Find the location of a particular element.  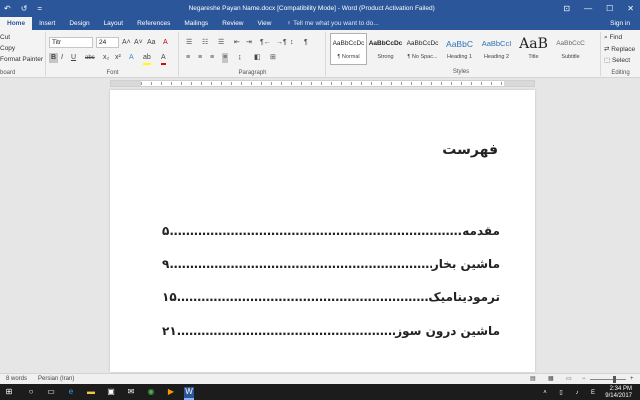

style-name: ¶ Normal is located at coordinates (348, 57).